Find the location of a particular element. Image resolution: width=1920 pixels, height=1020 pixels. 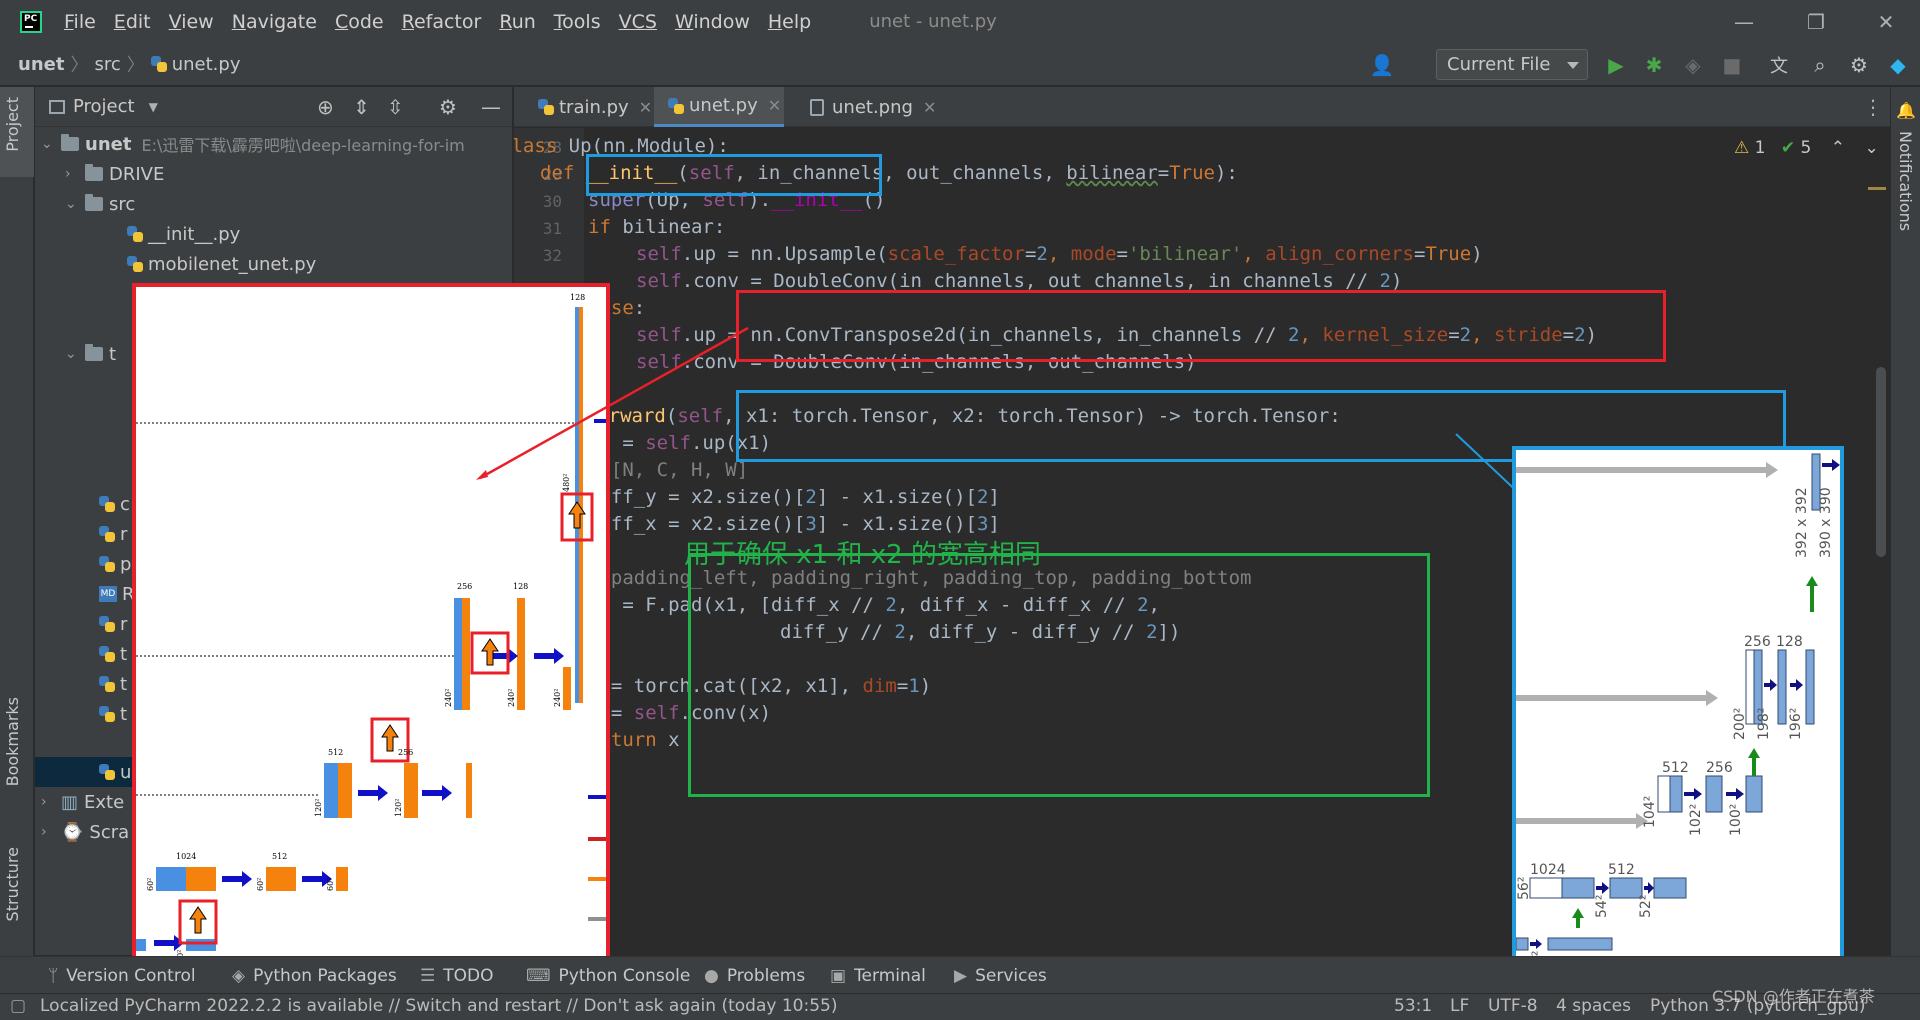

python-console-tool: ⌨ Python Console is located at coordinates (608, 976).